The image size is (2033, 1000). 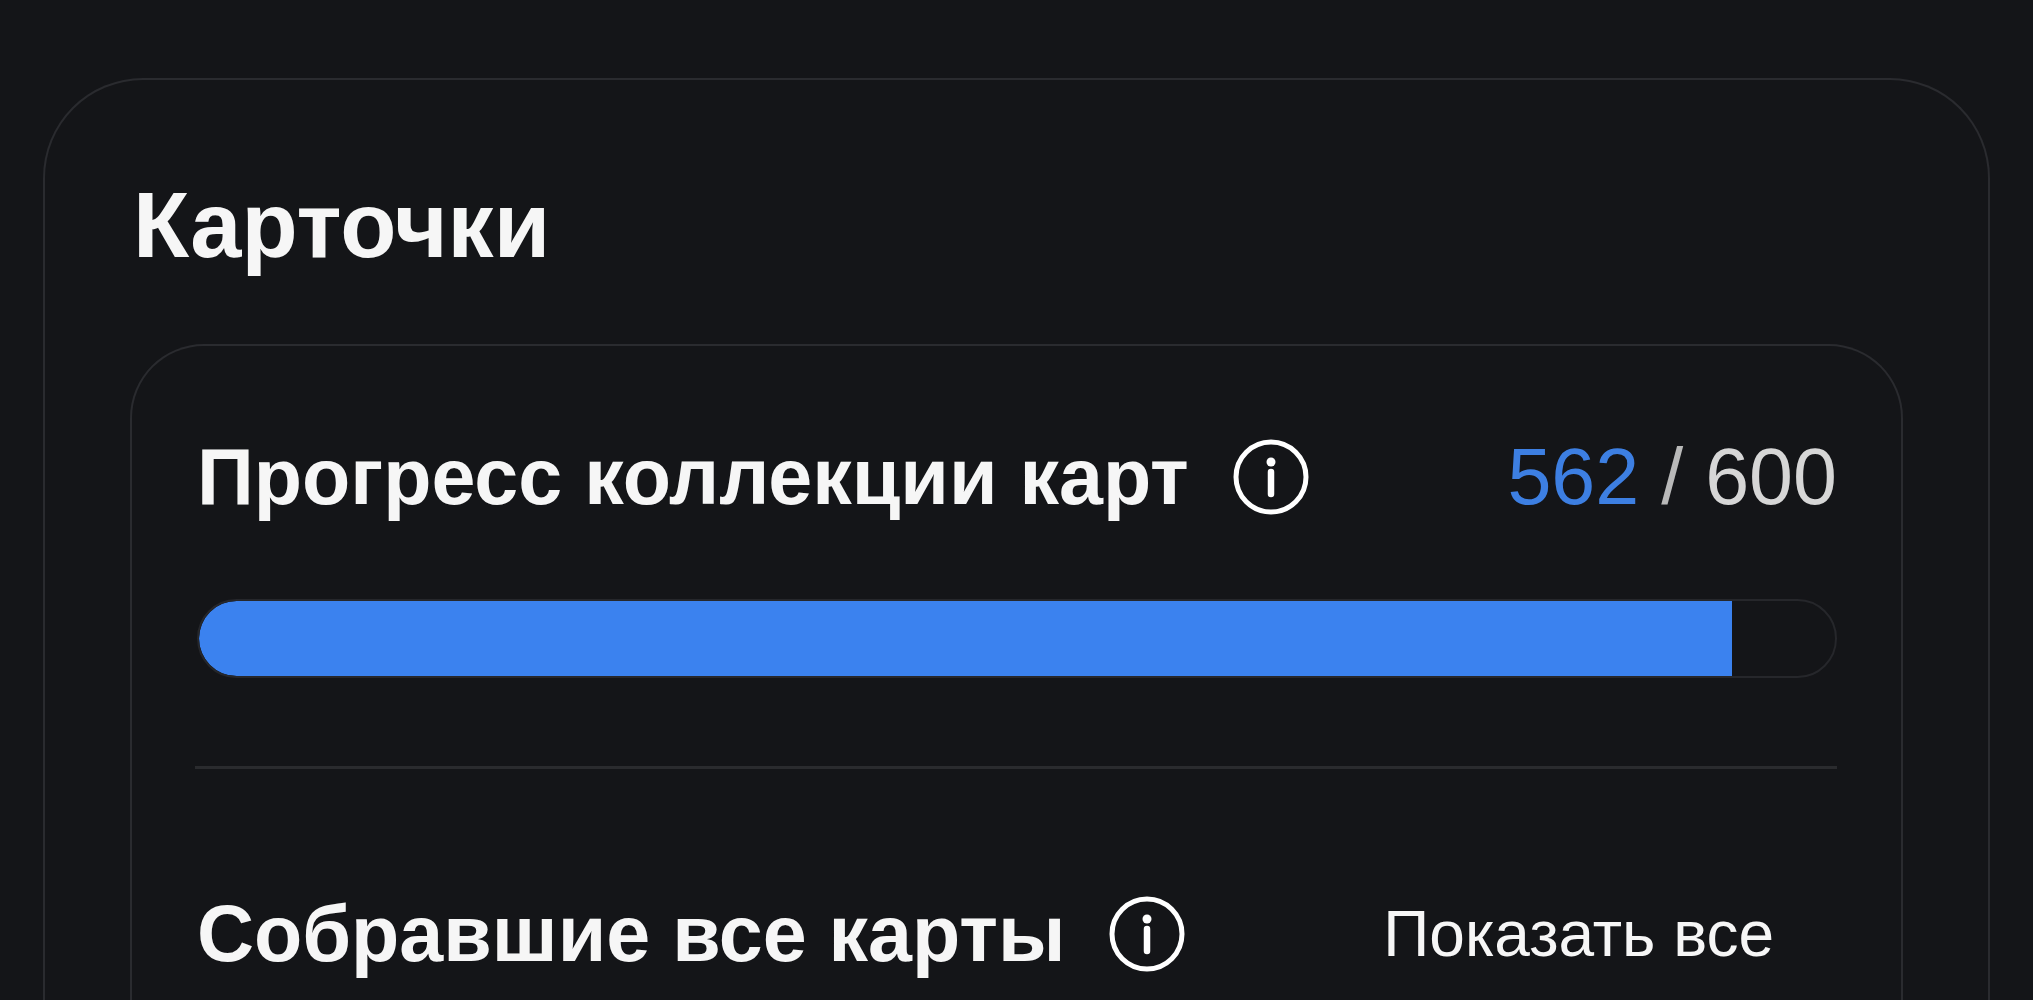 What do you see at coordinates (631, 934) in the screenshot?
I see `completed-label: Собравшие все карты` at bounding box center [631, 934].